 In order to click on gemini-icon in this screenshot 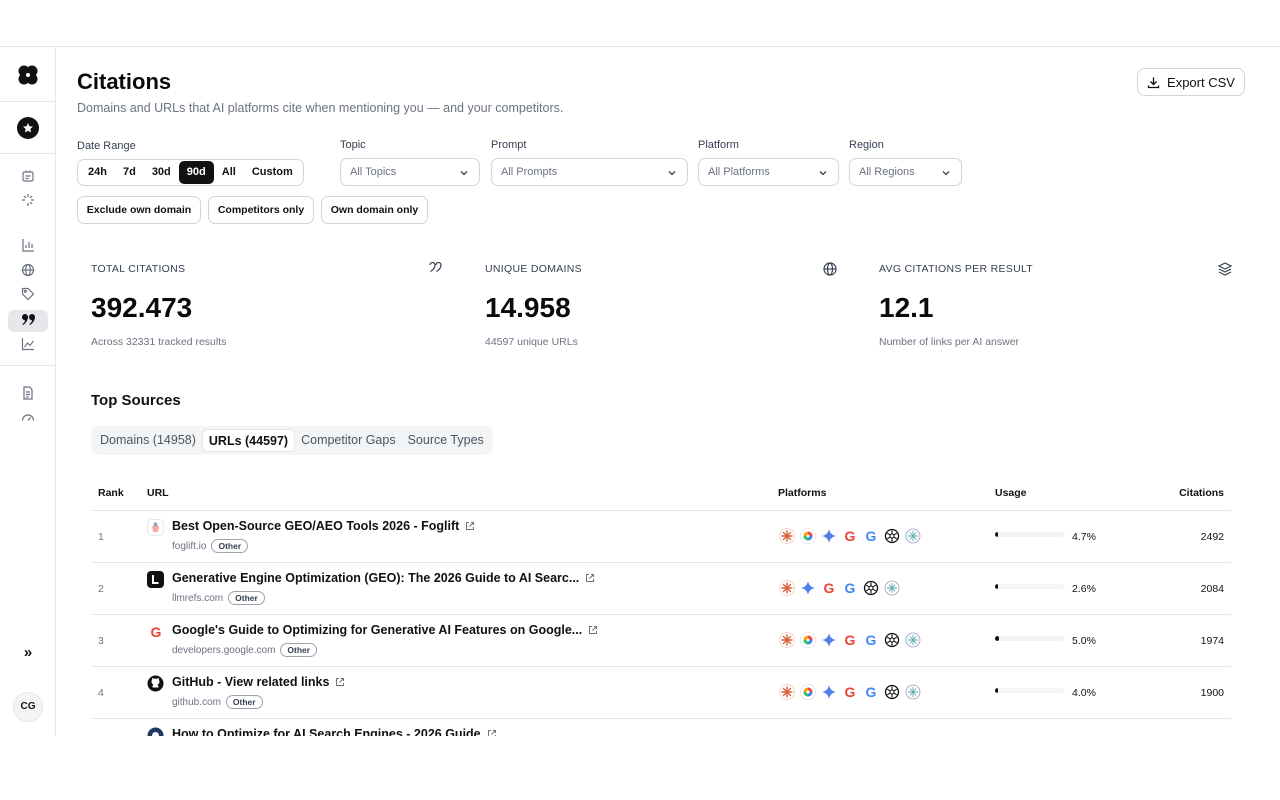, I will do `click(829, 536)`.